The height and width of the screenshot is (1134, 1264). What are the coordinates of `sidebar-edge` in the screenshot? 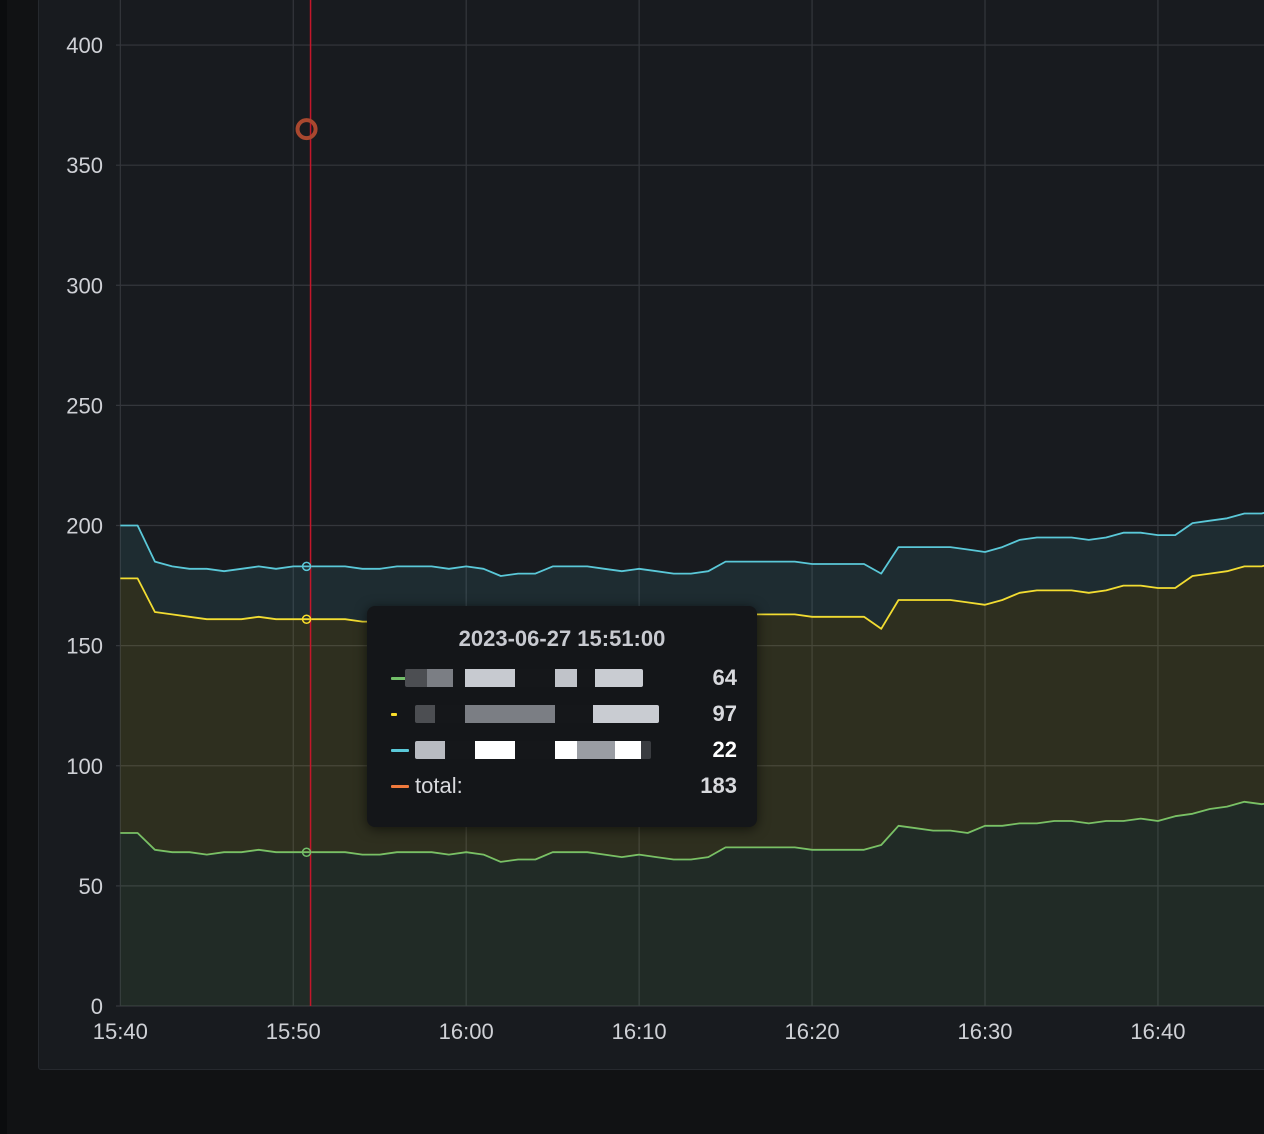 It's located at (3, 567).